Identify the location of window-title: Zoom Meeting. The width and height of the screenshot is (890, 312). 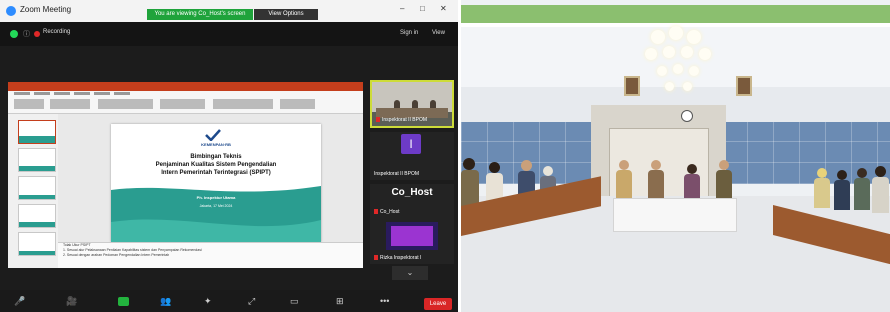
(46, 9).